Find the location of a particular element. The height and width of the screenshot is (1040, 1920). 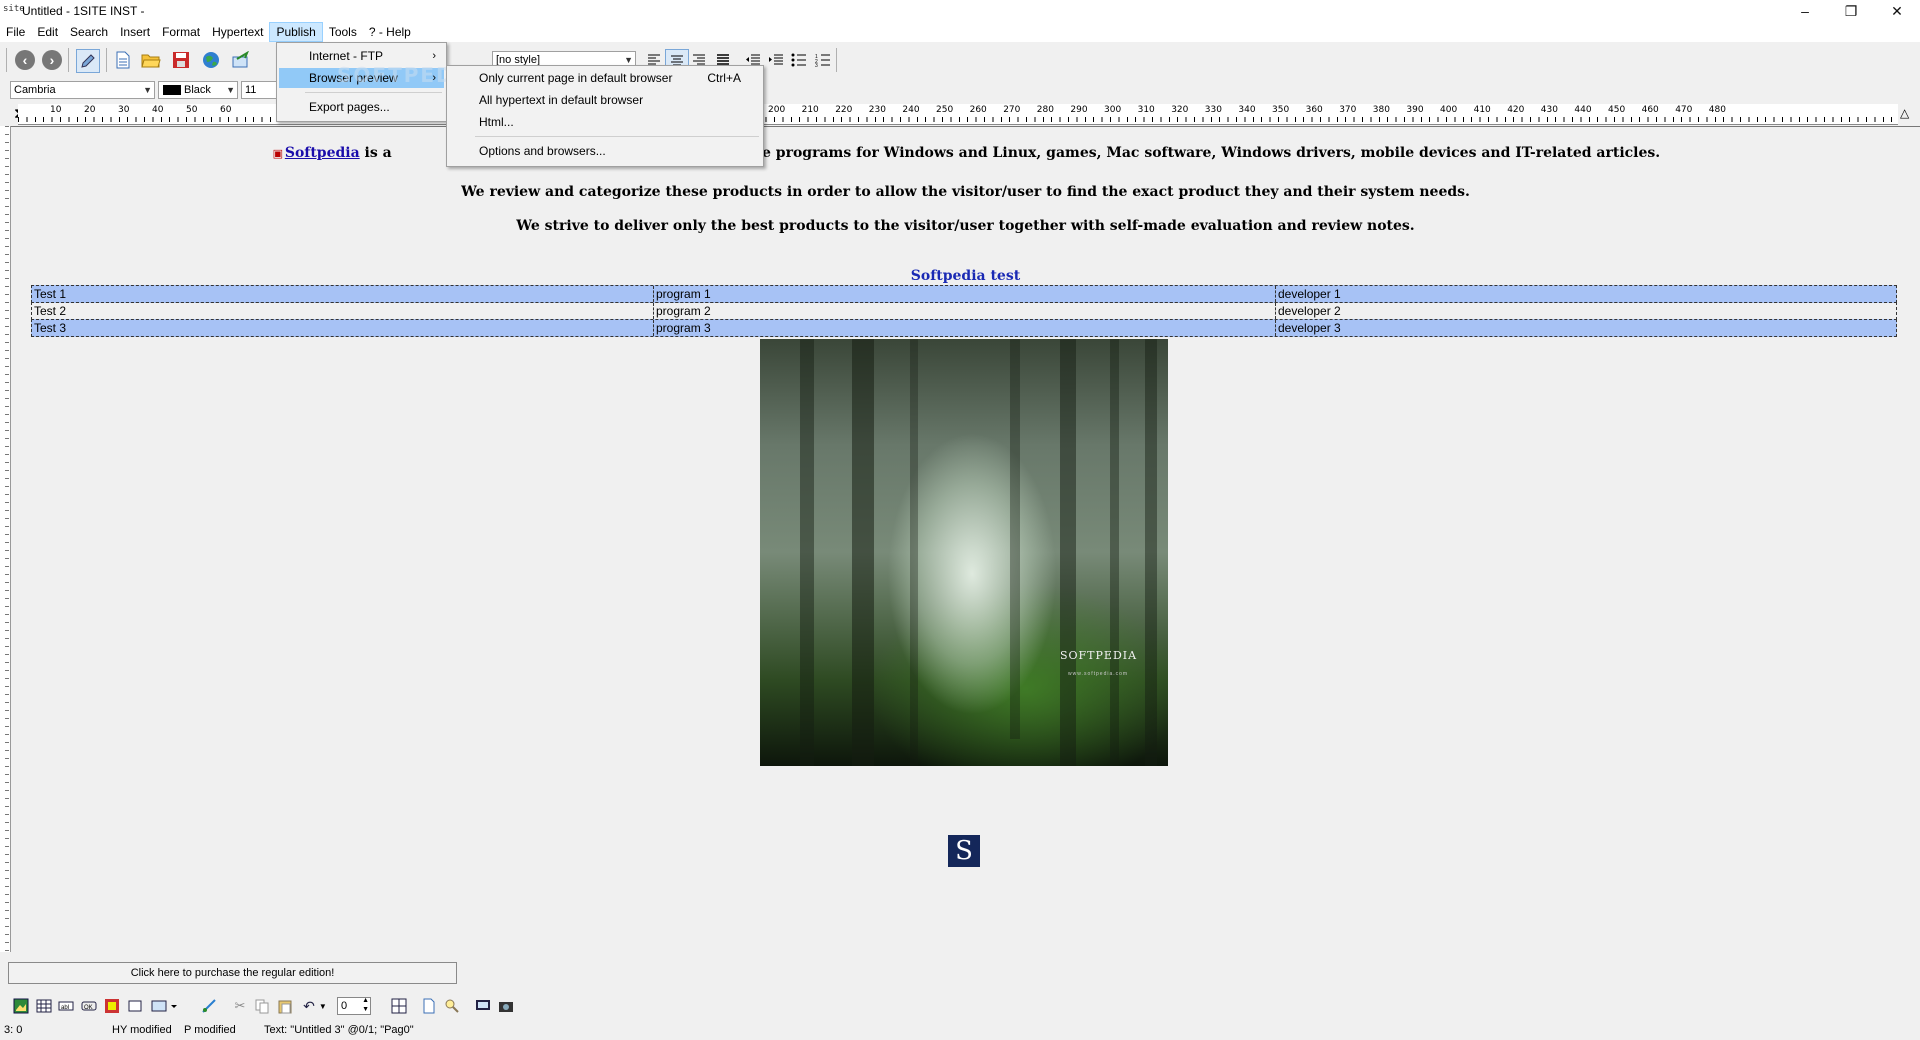

menu-format: Format is located at coordinates (181, 32).